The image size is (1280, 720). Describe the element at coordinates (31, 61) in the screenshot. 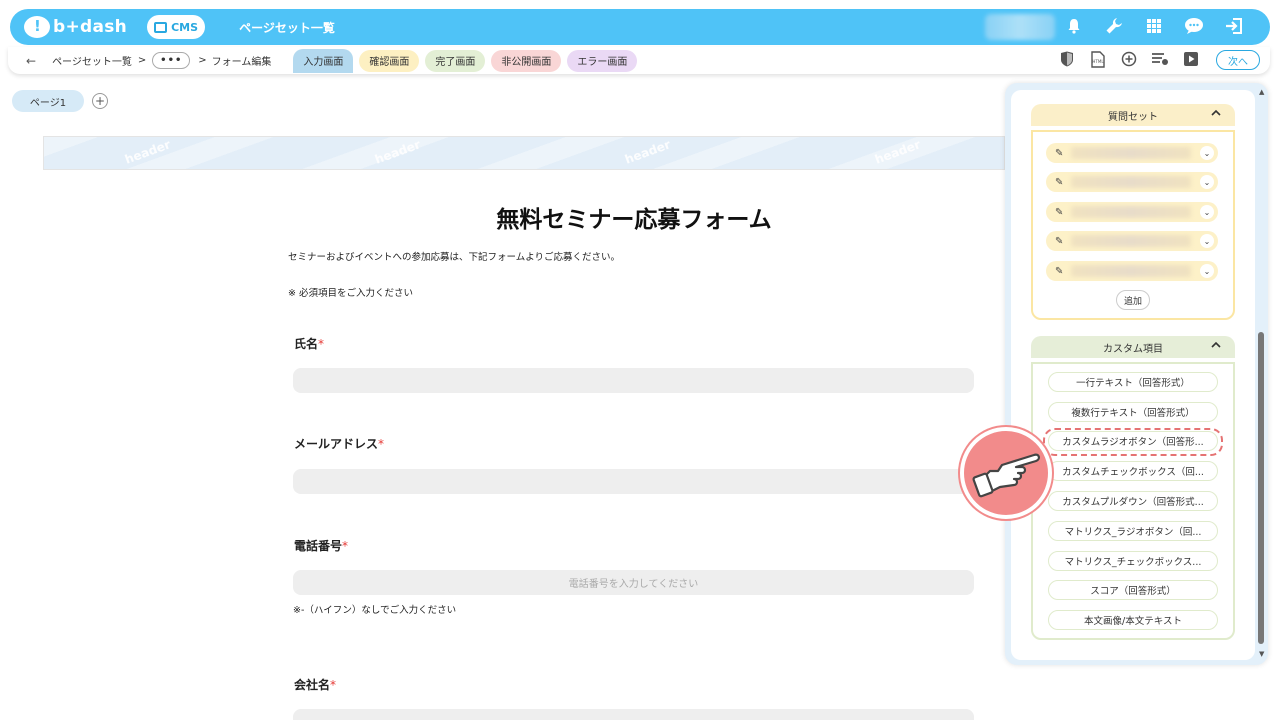

I see `back-arrow-icon: ←` at that location.